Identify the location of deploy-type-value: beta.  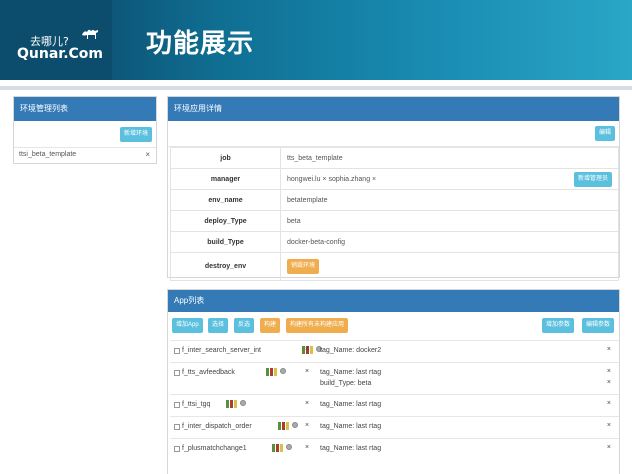
(449, 221).